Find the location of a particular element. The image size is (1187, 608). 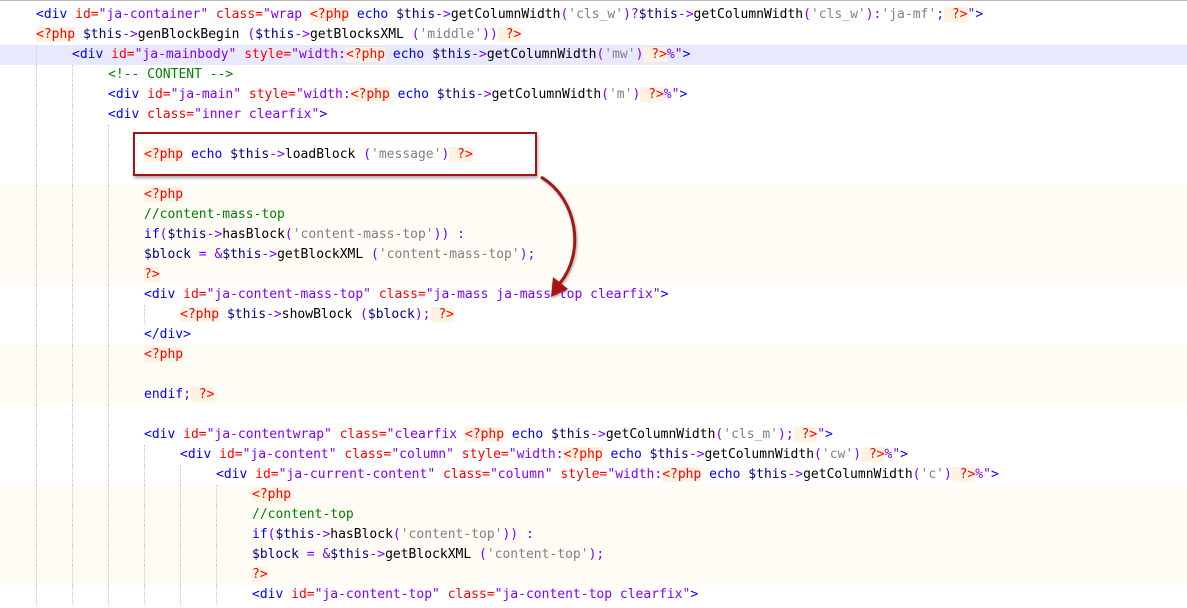

code-token: > is located at coordinates (664, 294).